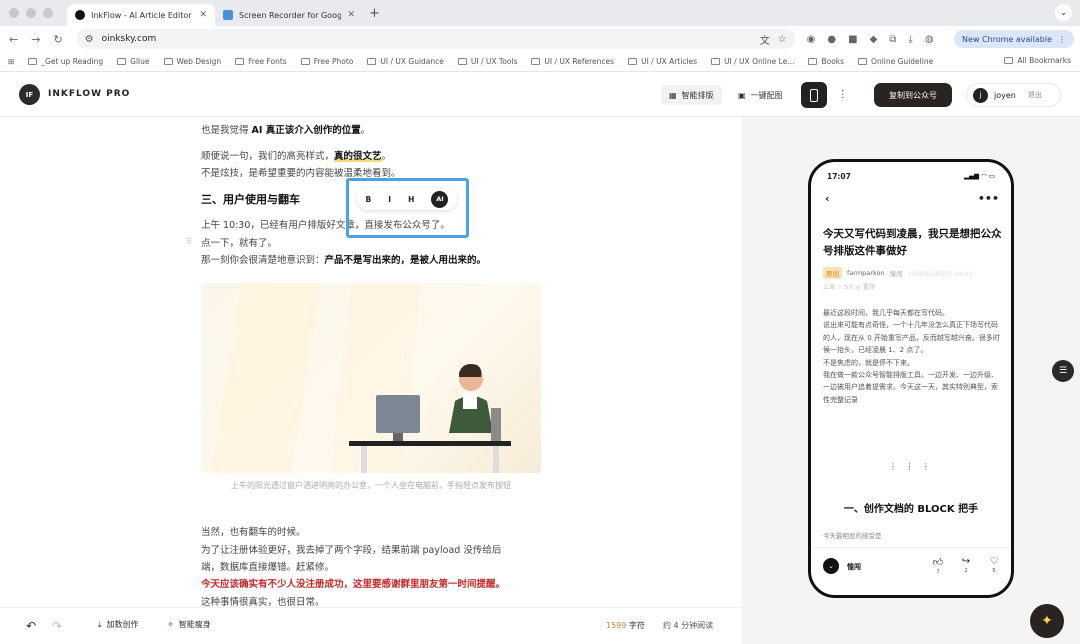  What do you see at coordinates (911, 567) in the screenshot?
I see `preview-footer: ⌄ 憧闯 👍︎ 7 ↪ 2 ♡ 5` at bounding box center [911, 567].